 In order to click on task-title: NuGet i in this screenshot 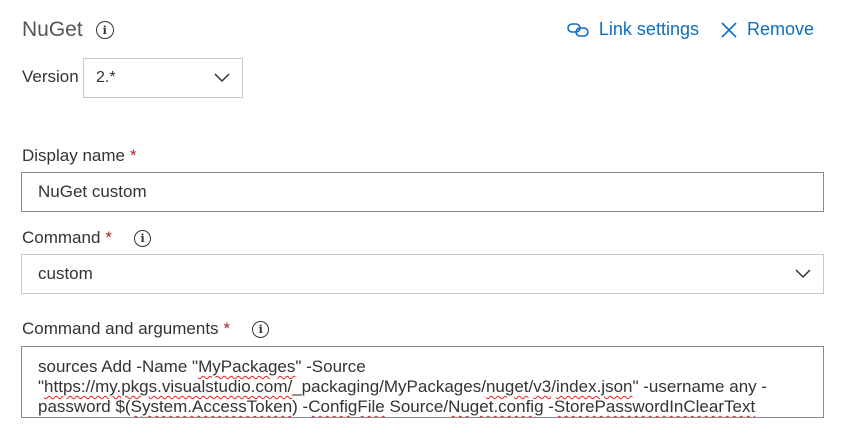, I will do `click(68, 30)`.